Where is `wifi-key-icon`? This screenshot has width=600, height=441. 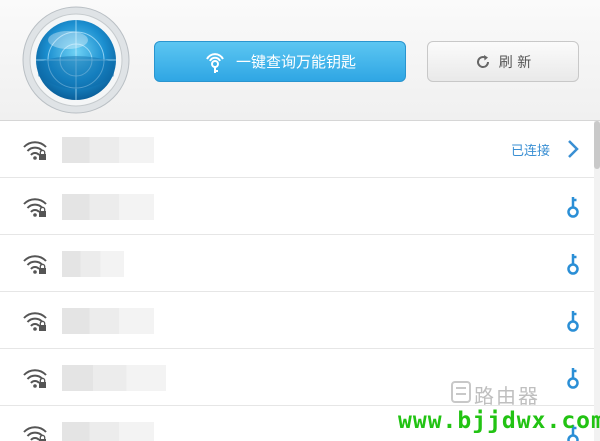 wifi-key-icon is located at coordinates (215, 62).